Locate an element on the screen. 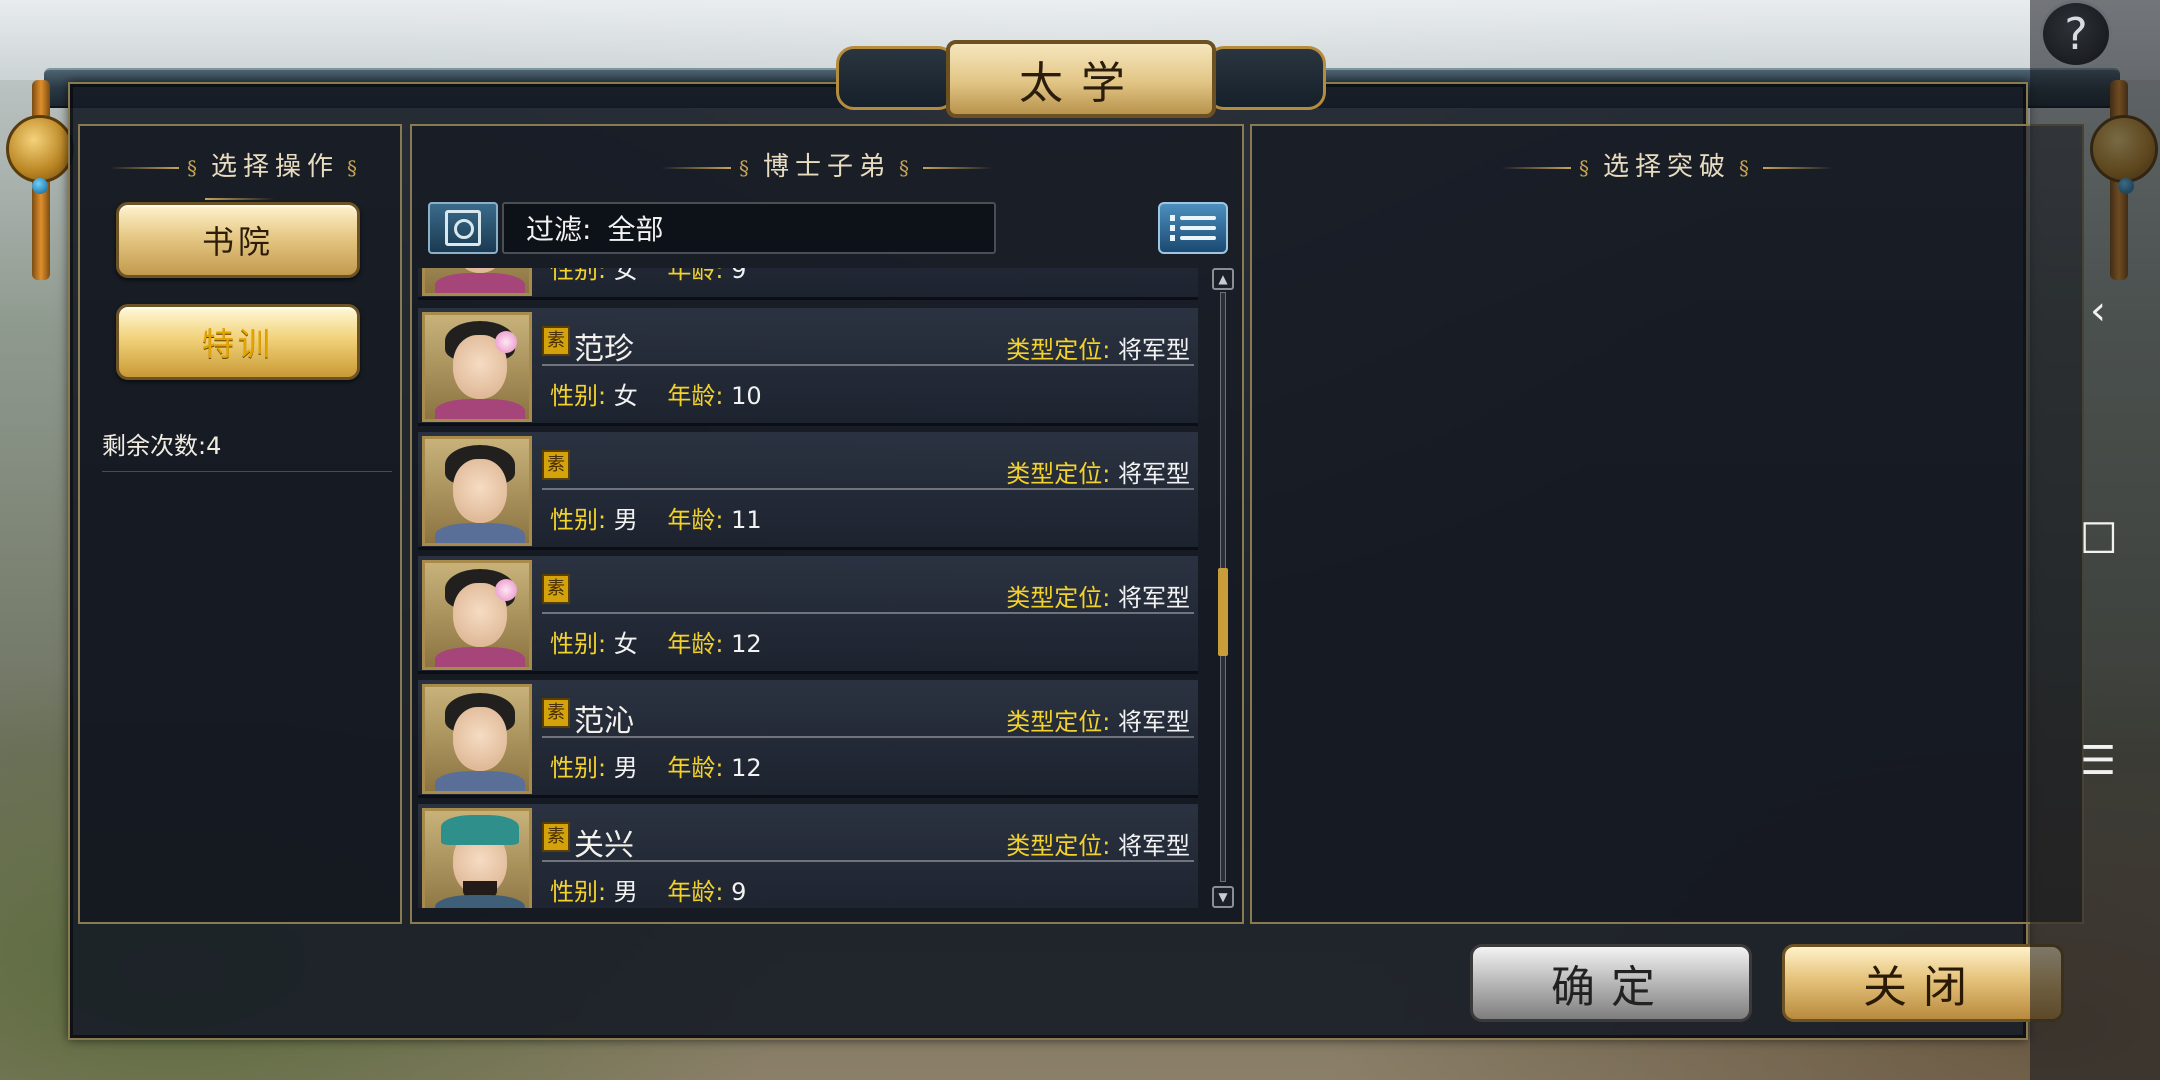 The height and width of the screenshot is (1080, 2160). title-plaque: 太学 is located at coordinates (1081, 79).